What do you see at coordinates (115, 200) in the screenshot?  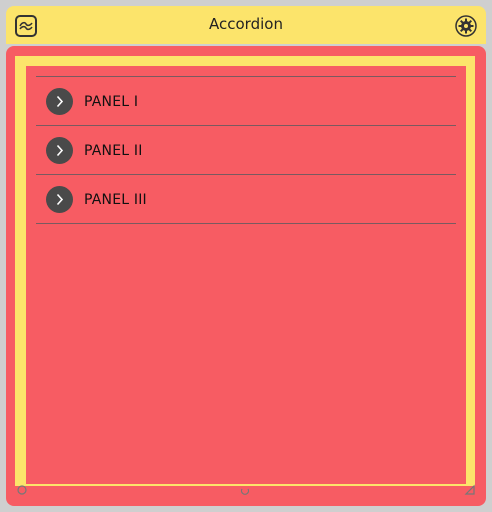 I see `panel-label: PANEL III` at bounding box center [115, 200].